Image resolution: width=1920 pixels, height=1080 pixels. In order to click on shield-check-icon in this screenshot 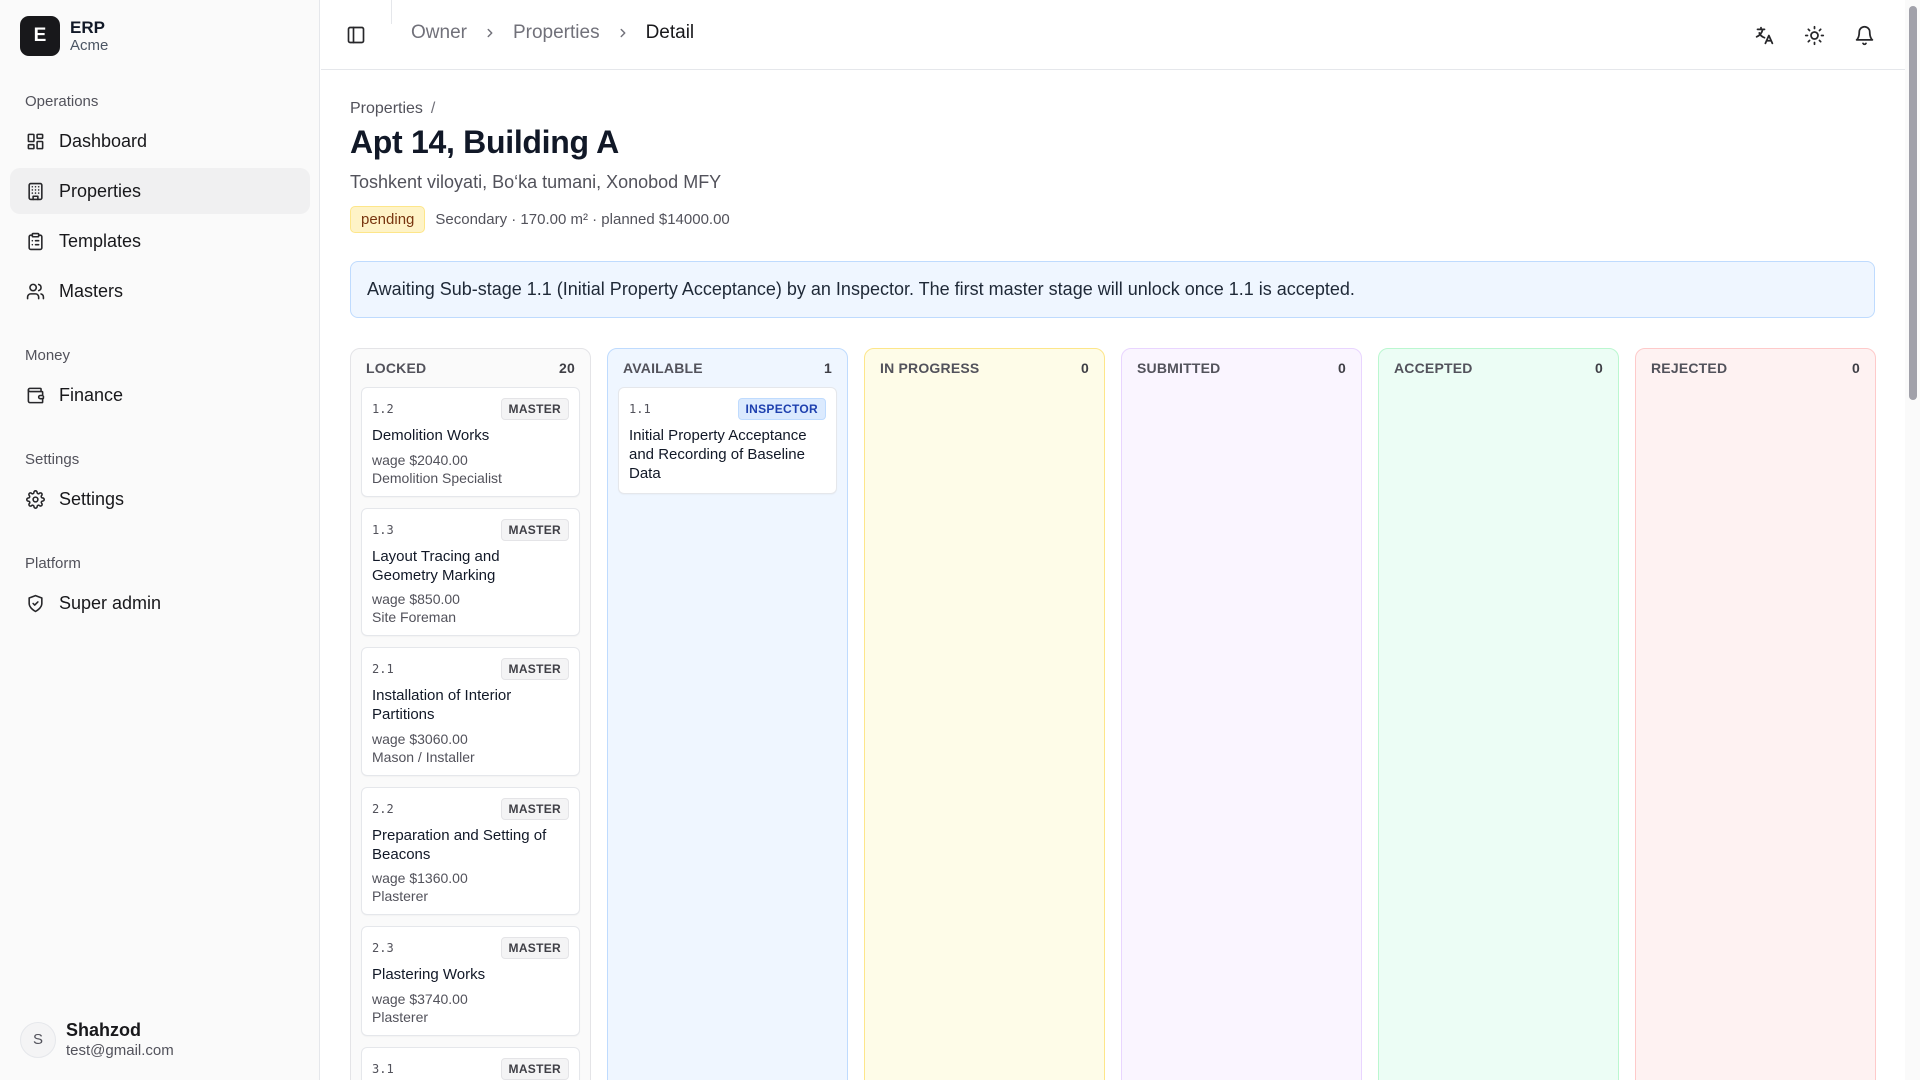, I will do `click(35, 603)`.